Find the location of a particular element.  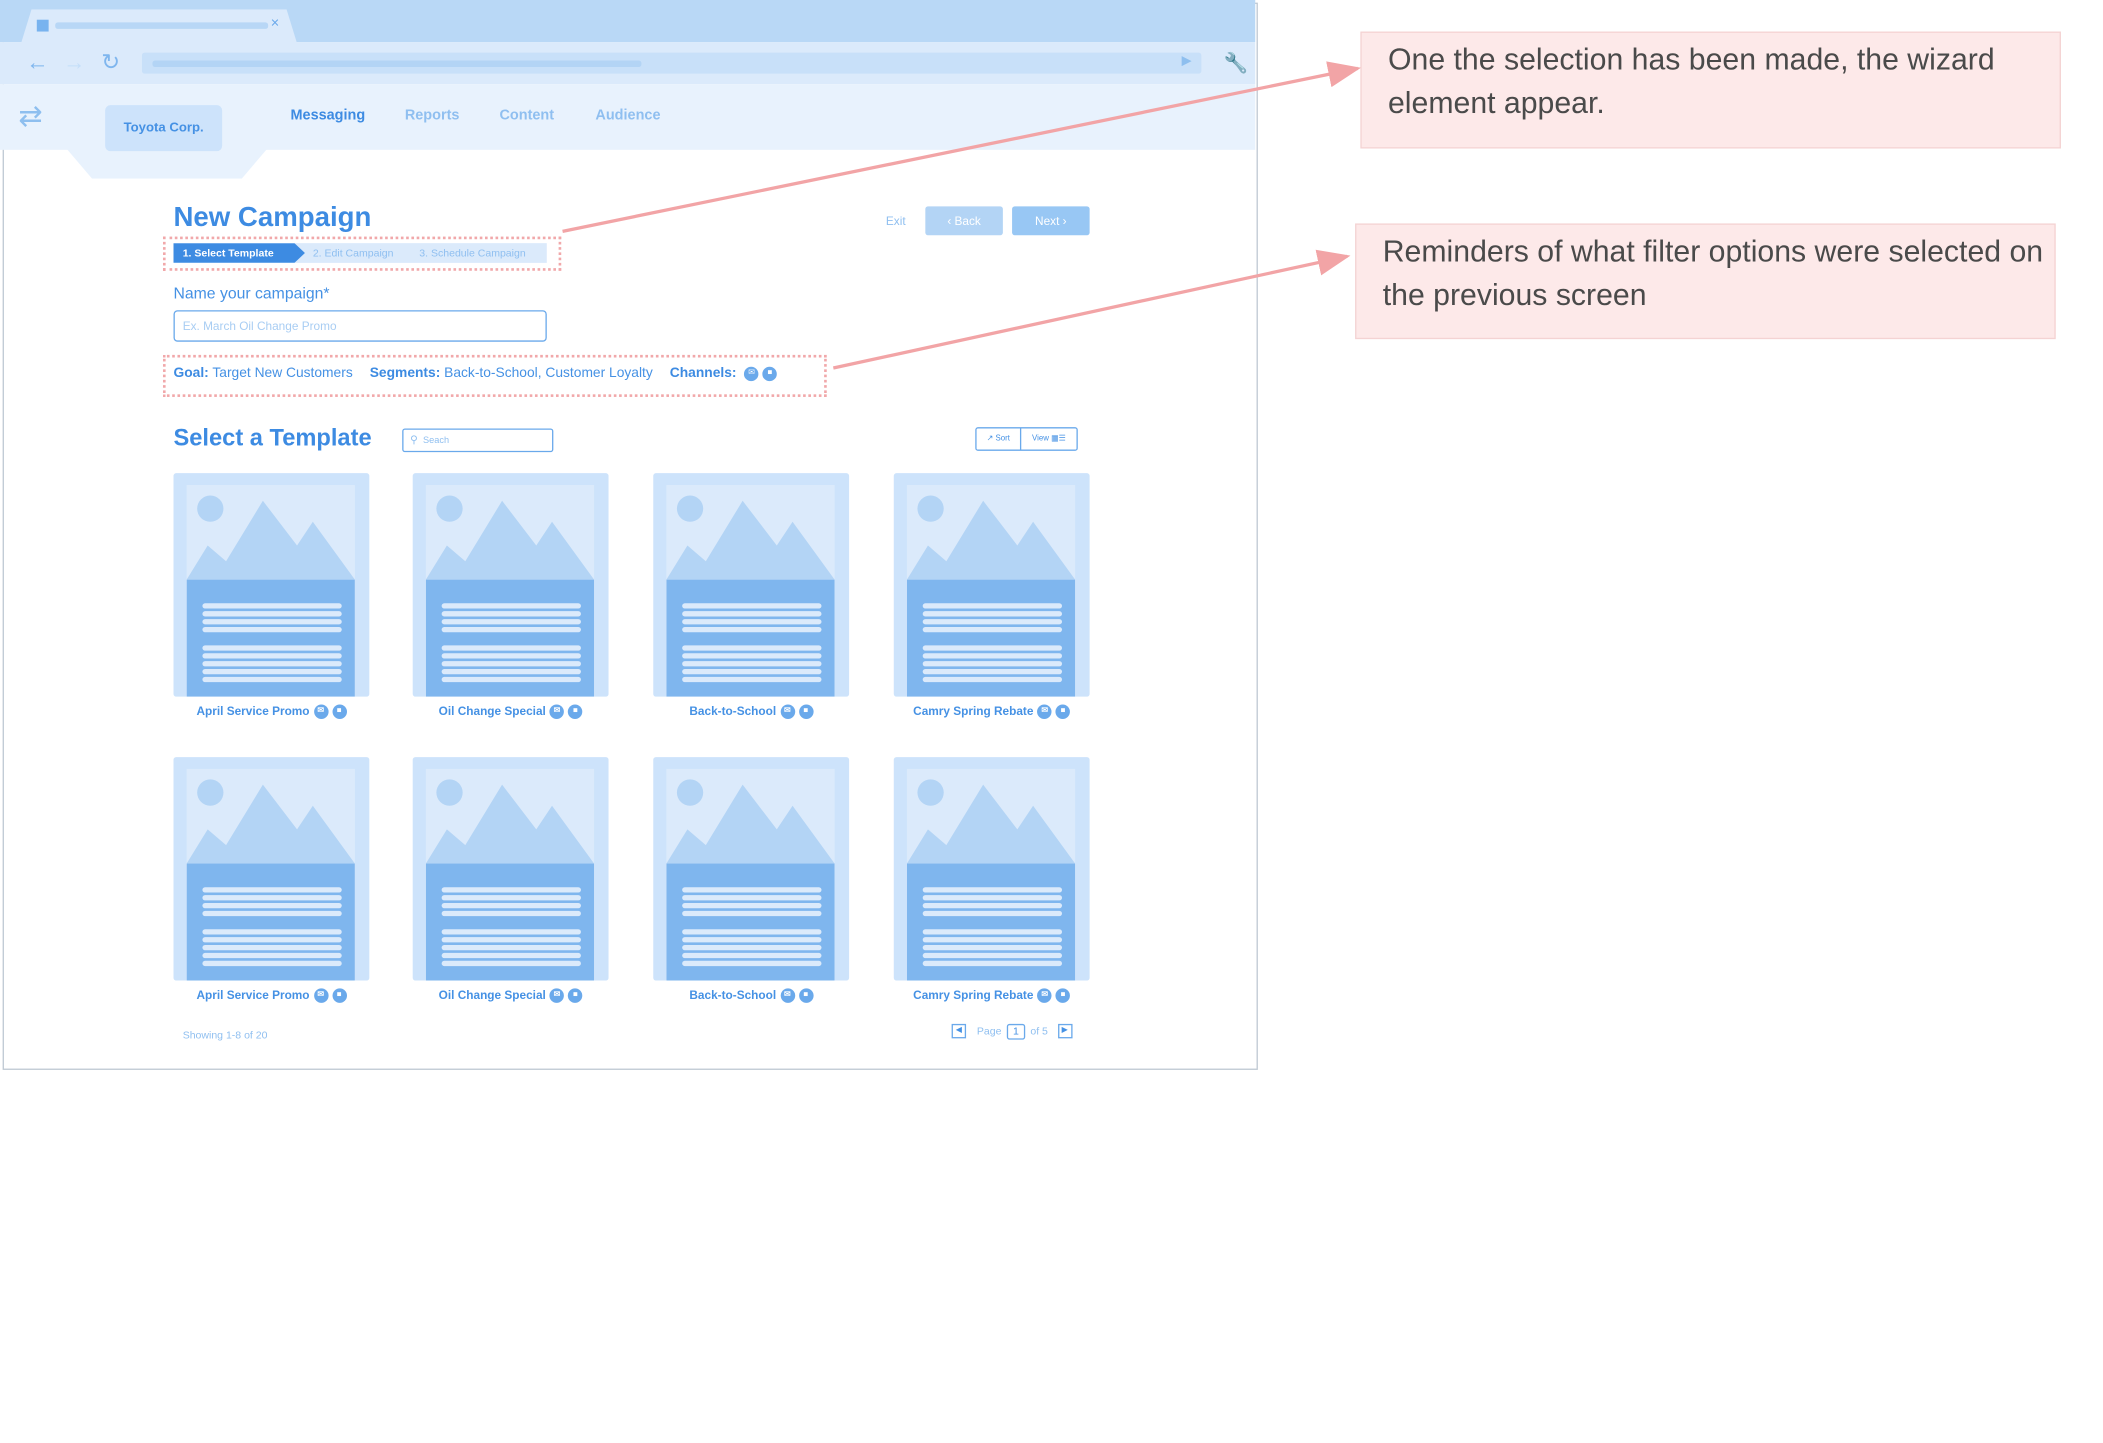

annotation-arrows is located at coordinates (961, 215).